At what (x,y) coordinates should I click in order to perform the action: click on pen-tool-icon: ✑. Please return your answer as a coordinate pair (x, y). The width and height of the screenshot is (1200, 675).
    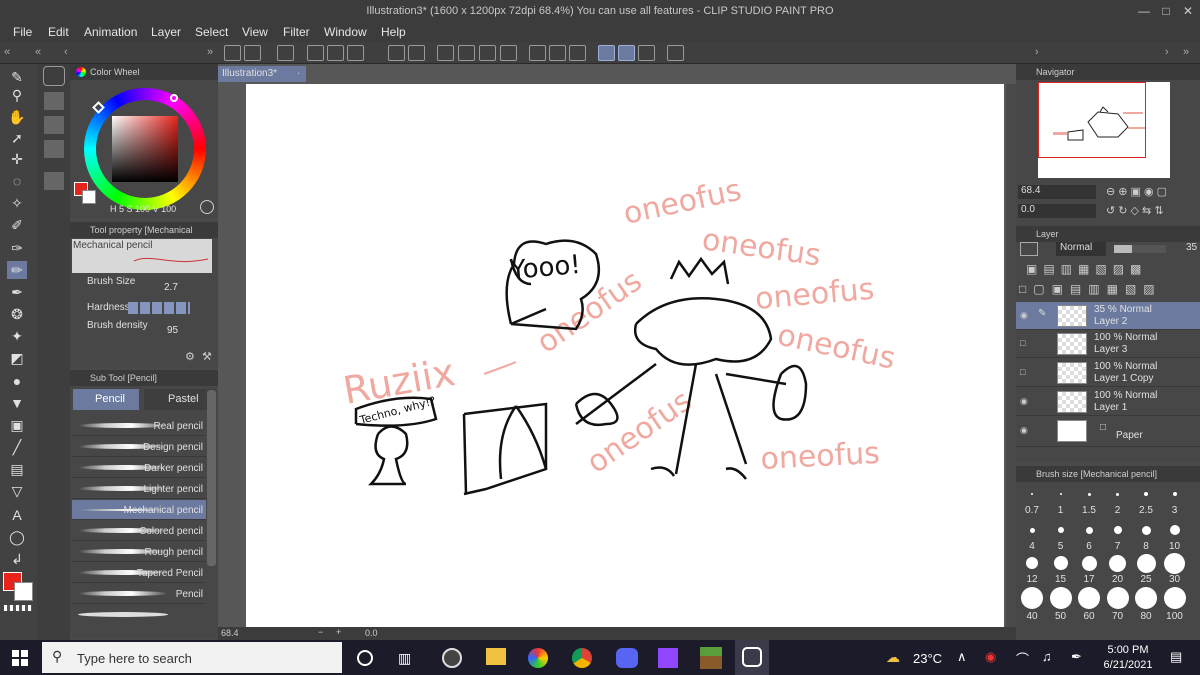
    Looking at the image, I should click on (17, 248).